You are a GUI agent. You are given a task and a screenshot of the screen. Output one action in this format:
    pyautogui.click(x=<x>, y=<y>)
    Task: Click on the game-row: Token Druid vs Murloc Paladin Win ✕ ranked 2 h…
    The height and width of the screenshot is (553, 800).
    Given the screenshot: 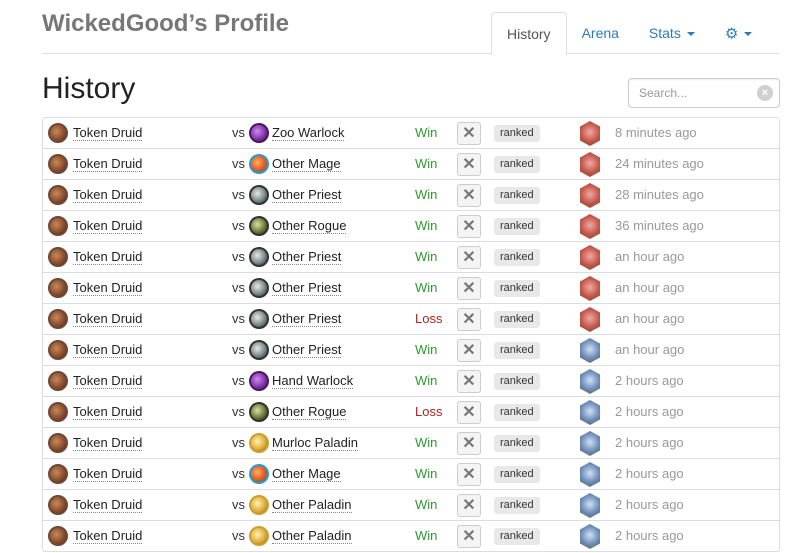 What is the action you would take?
    pyautogui.click(x=411, y=443)
    